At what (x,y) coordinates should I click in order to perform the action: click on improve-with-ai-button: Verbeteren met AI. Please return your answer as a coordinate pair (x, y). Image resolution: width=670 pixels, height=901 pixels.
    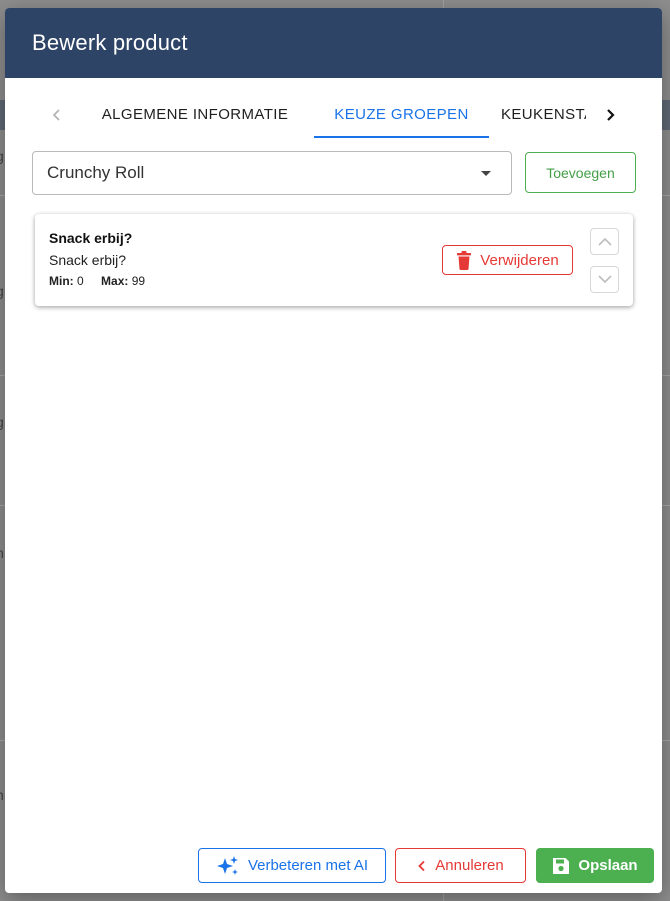
    Looking at the image, I should click on (292, 865).